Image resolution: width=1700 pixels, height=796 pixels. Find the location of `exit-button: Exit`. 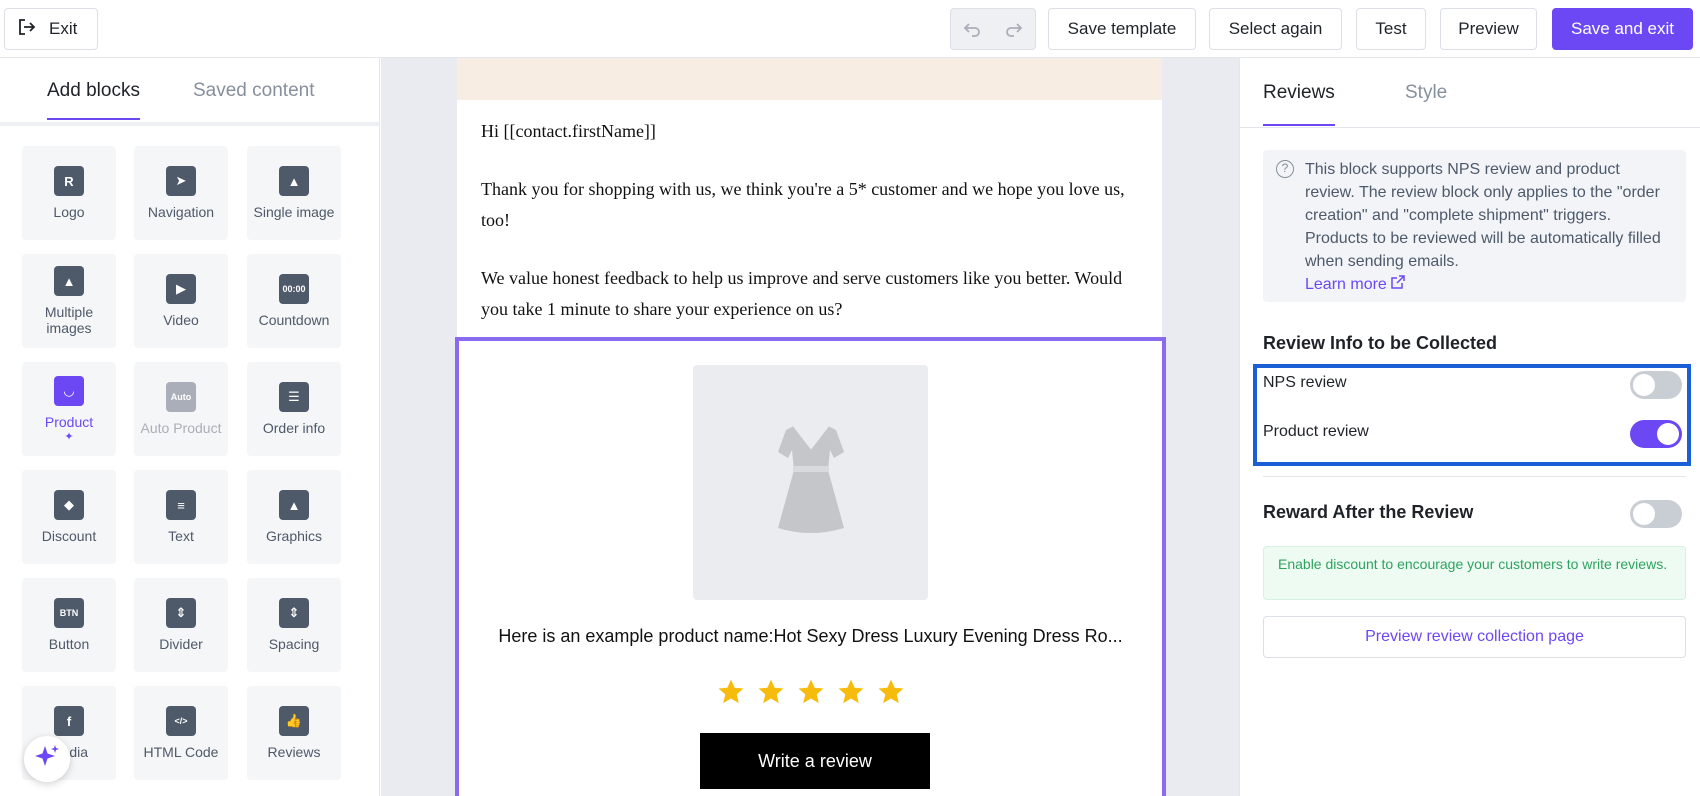

exit-button: Exit is located at coordinates (51, 29).